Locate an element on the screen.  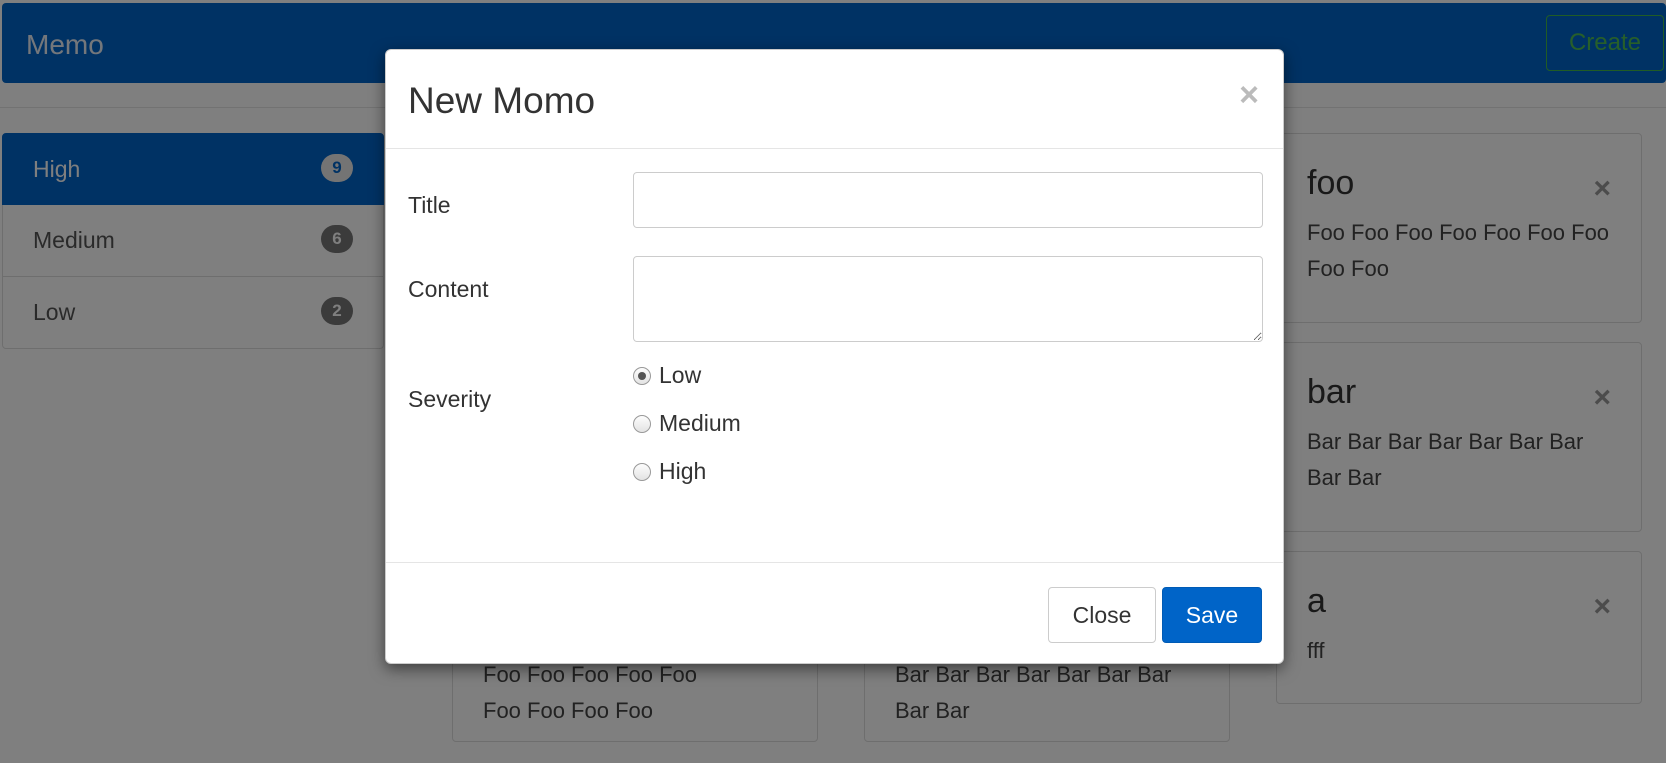
close-button: Close is located at coordinates (1102, 615).